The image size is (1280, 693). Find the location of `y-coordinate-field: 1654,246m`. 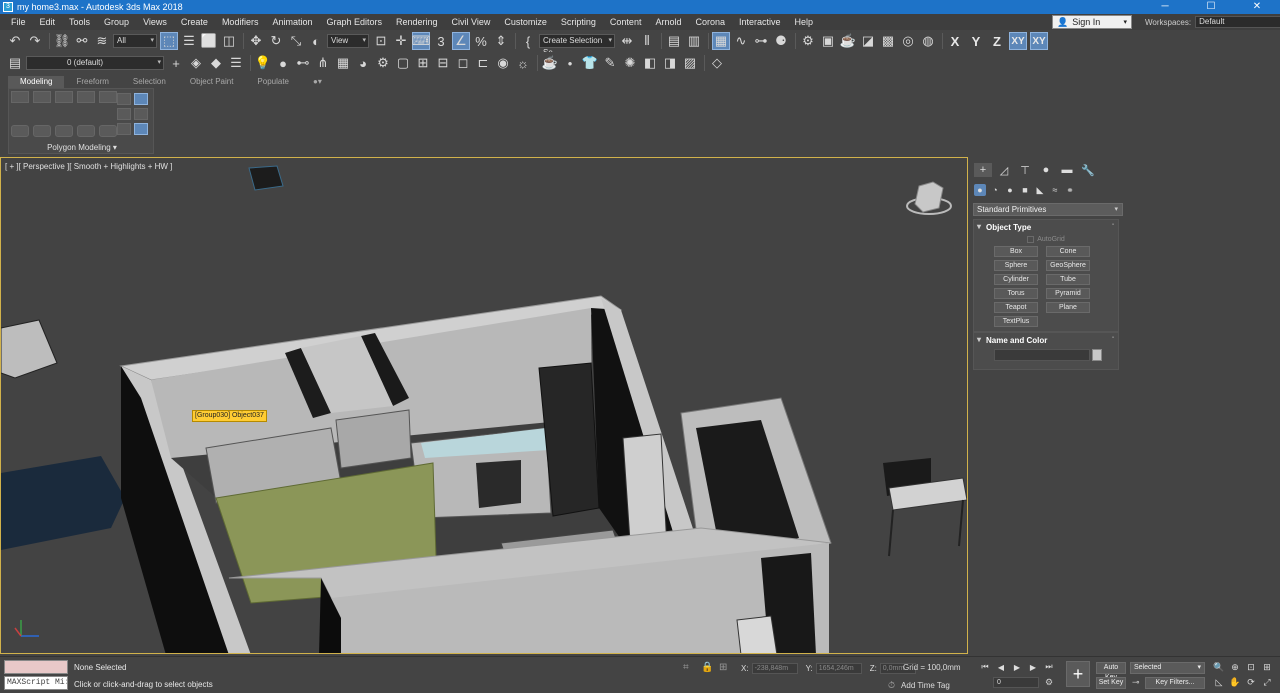

y-coordinate-field: 1654,246m is located at coordinates (838, 668).